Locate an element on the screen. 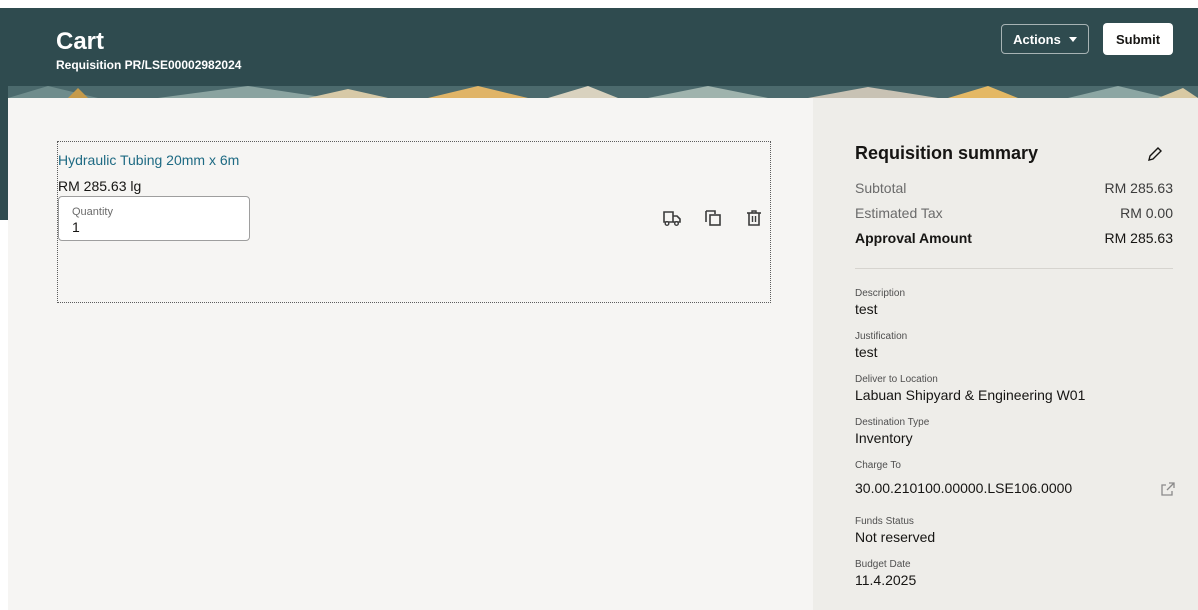 The height and width of the screenshot is (610, 1198). deliver-to-location-value: Labuan Shipyard & Engineering W01 is located at coordinates (970, 395).